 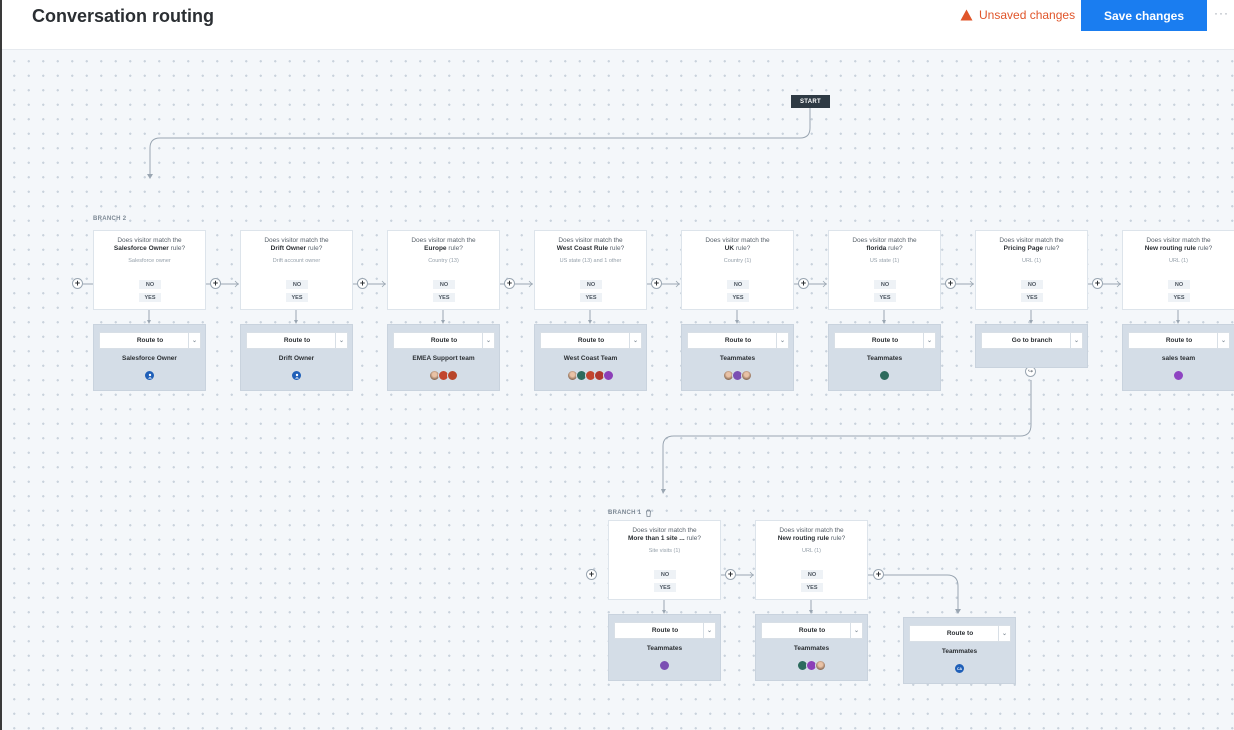 What do you see at coordinates (296, 245) in the screenshot?
I see `rule-question: Does visitor match the Drift Owner rule?` at bounding box center [296, 245].